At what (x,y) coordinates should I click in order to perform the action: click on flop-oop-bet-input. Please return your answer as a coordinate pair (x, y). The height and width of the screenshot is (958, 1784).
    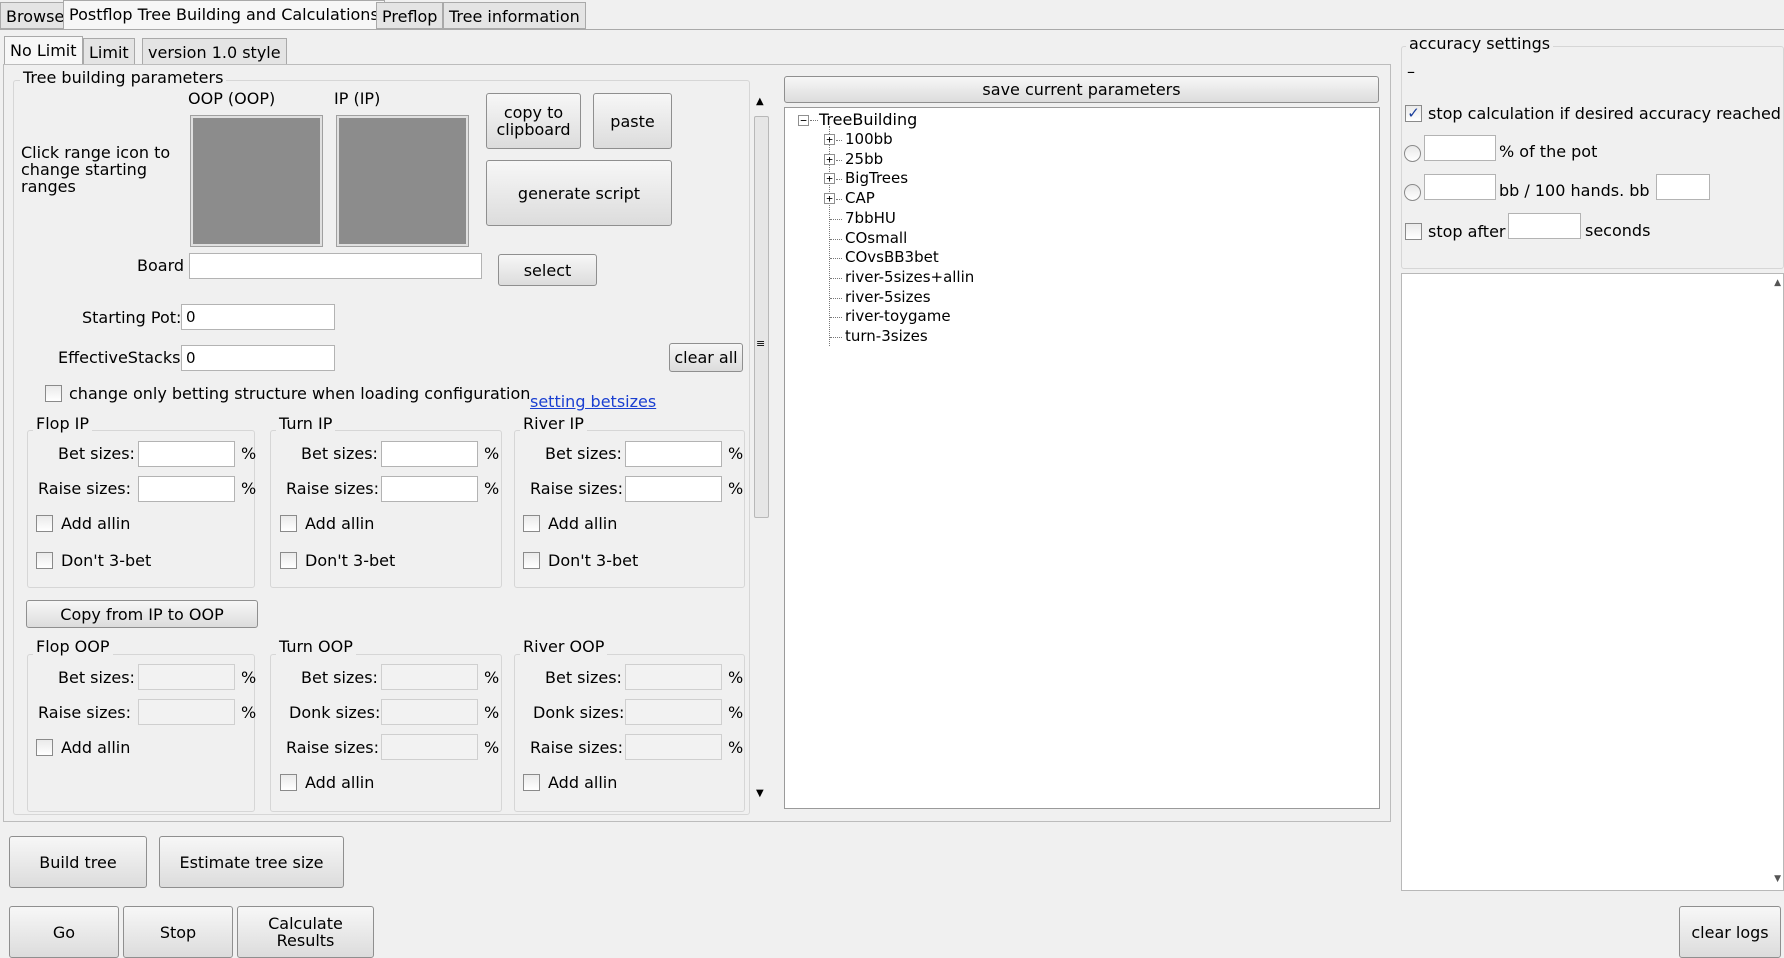
    Looking at the image, I should click on (186, 677).